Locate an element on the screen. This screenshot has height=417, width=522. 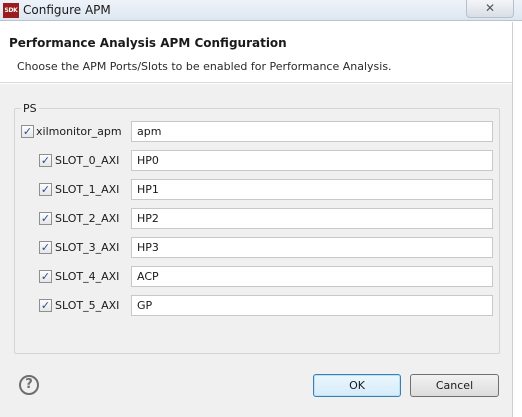
help-icon: ? is located at coordinates (29, 385).